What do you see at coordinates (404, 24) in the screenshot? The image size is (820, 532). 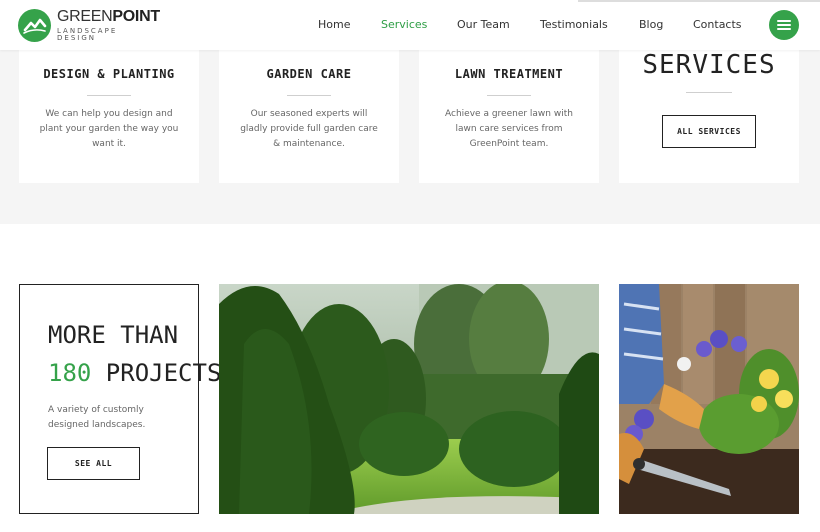 I see `nav-item-services: Services` at bounding box center [404, 24].